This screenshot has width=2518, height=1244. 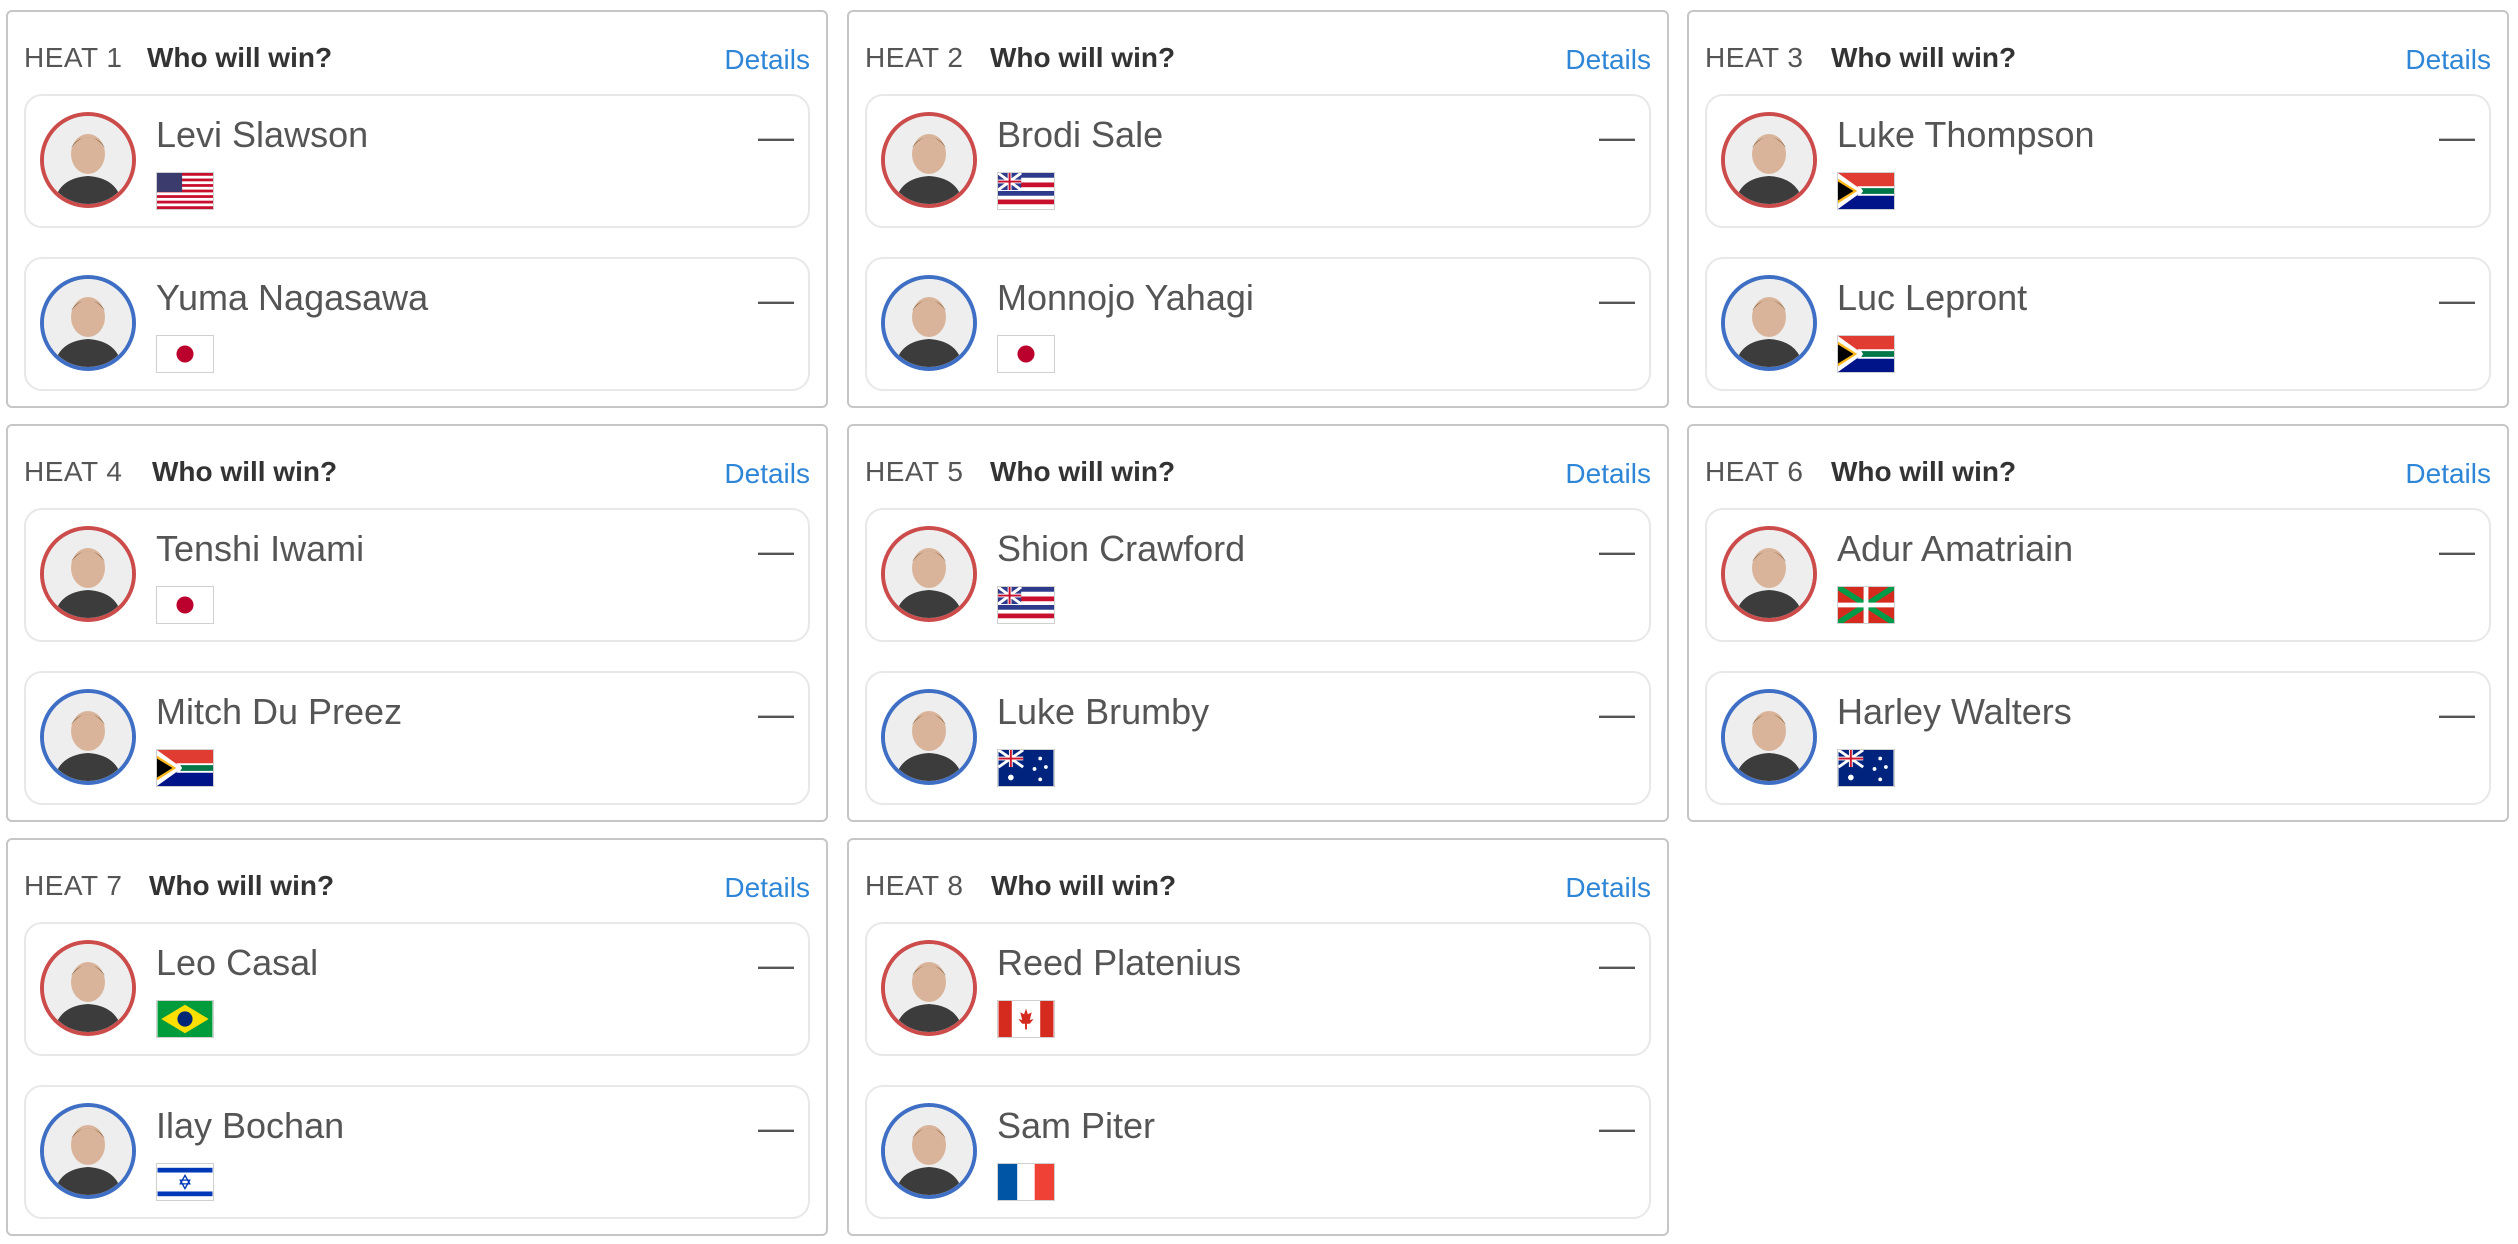 What do you see at coordinates (417, 51) in the screenshot?
I see `heat-header: HEAT 1 Who will win? Details` at bounding box center [417, 51].